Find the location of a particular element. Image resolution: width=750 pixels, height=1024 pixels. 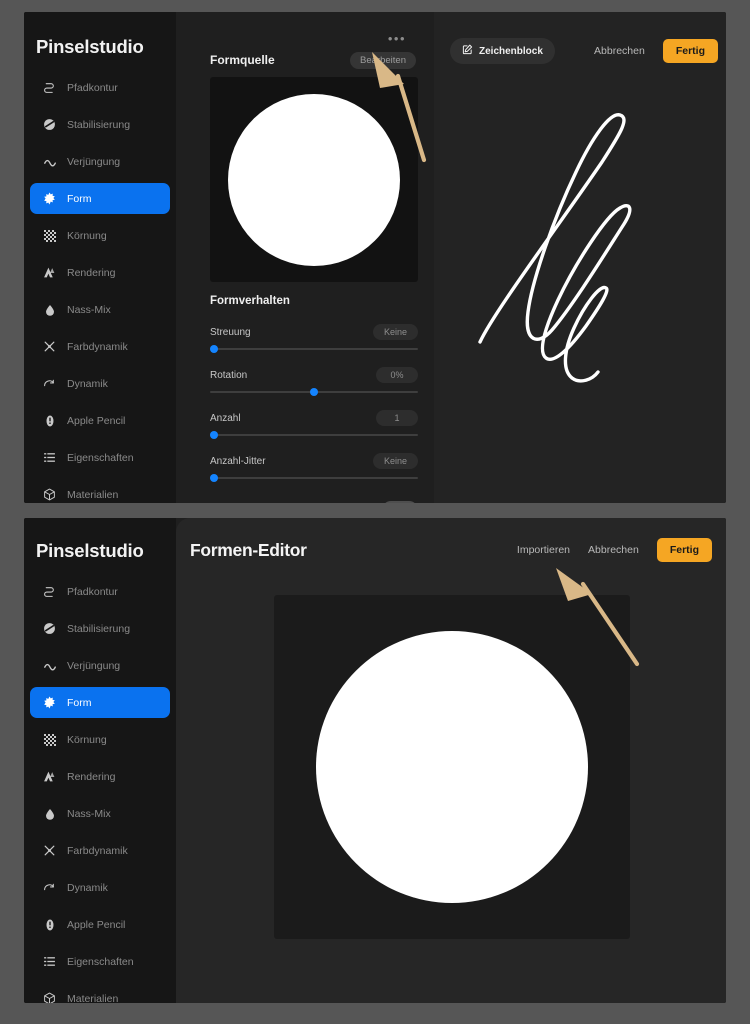

shape-source-title: Formquelle is located at coordinates (242, 60).